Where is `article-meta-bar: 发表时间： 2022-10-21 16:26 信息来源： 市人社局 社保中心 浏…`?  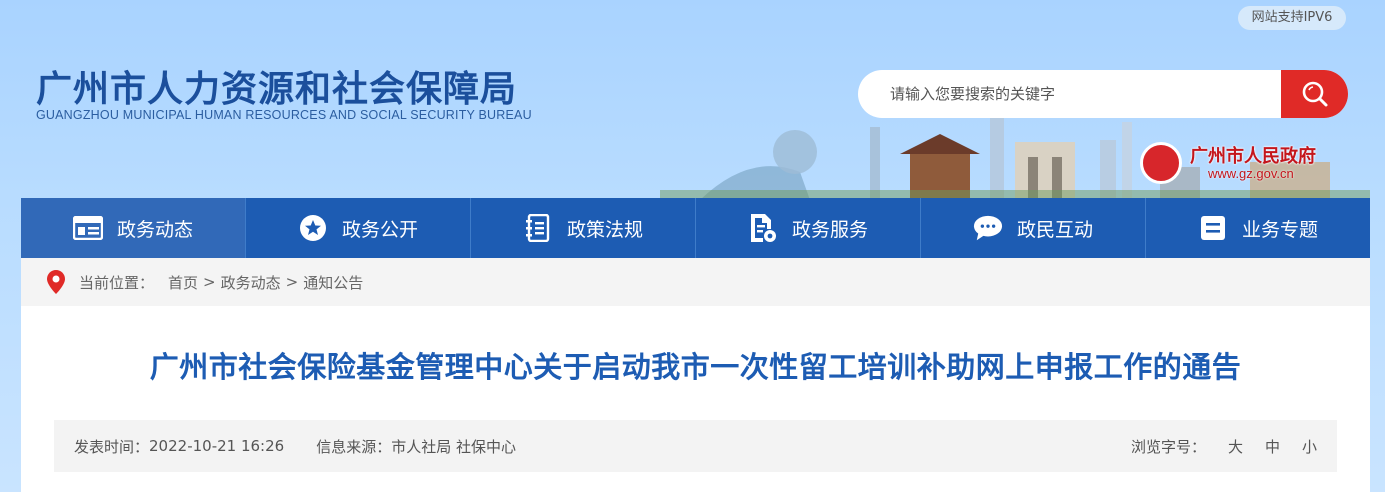 article-meta-bar: 发表时间： 2022-10-21 16:26 信息来源： 市人社局 社保中心 浏… is located at coordinates (695, 446).